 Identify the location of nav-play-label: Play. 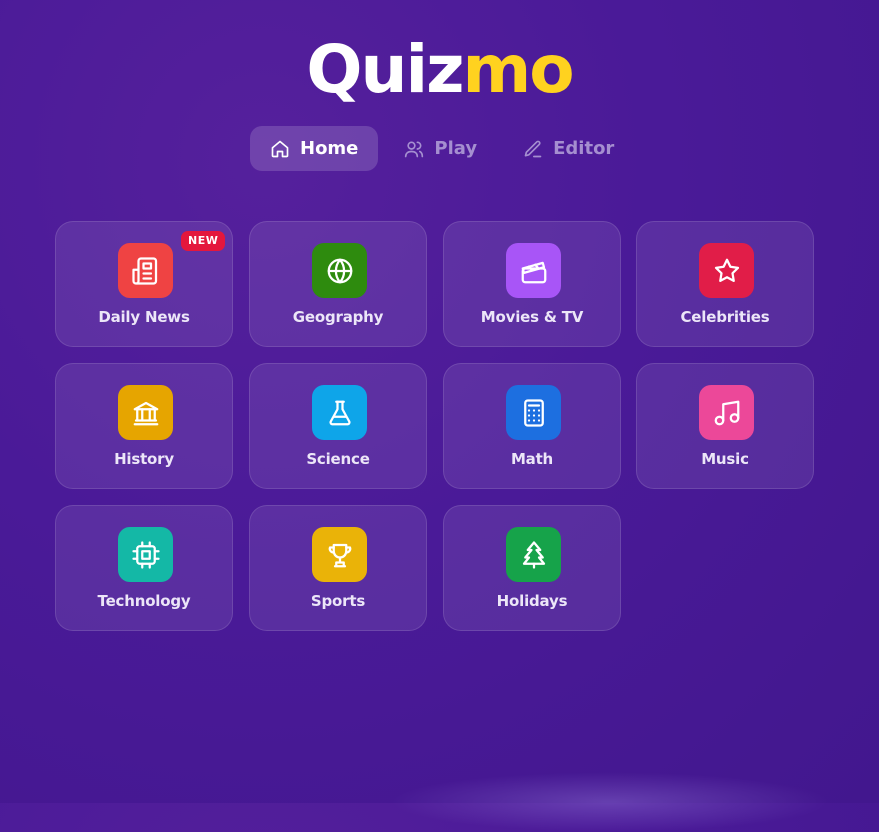
(456, 148).